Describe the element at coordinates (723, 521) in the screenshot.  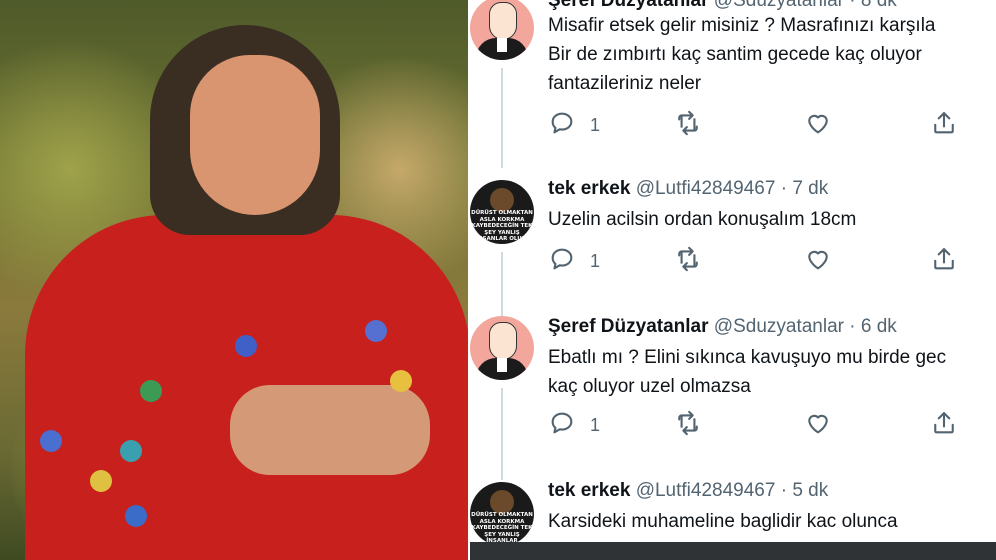
I see `tweet-text-line: Karsideki muhameline baglidir kac olunca` at that location.